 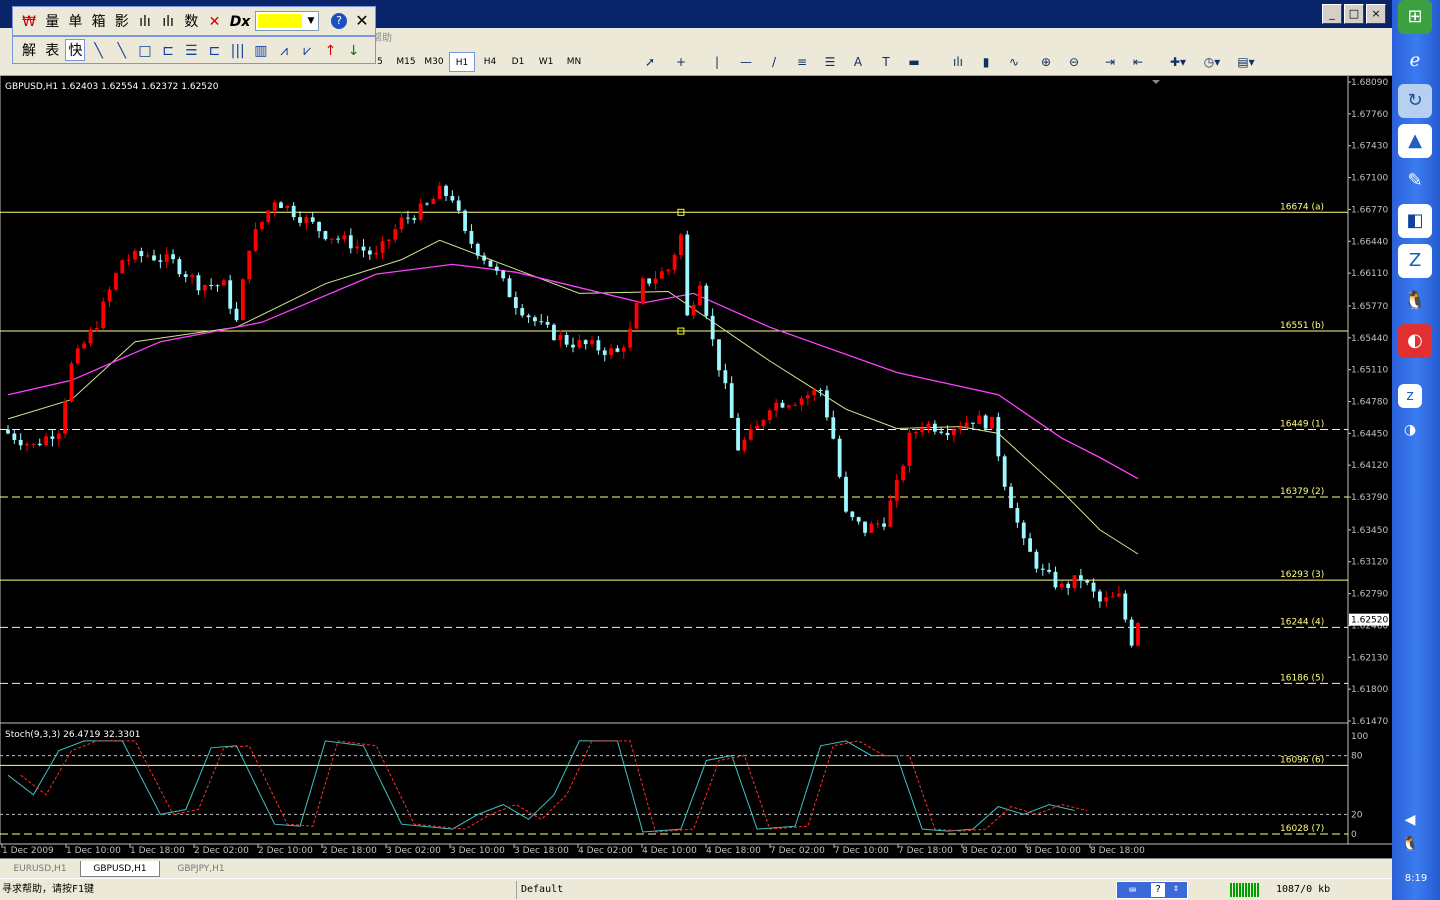 What do you see at coordinates (1354, 14) in the screenshot?
I see `maximize-button: □` at bounding box center [1354, 14].